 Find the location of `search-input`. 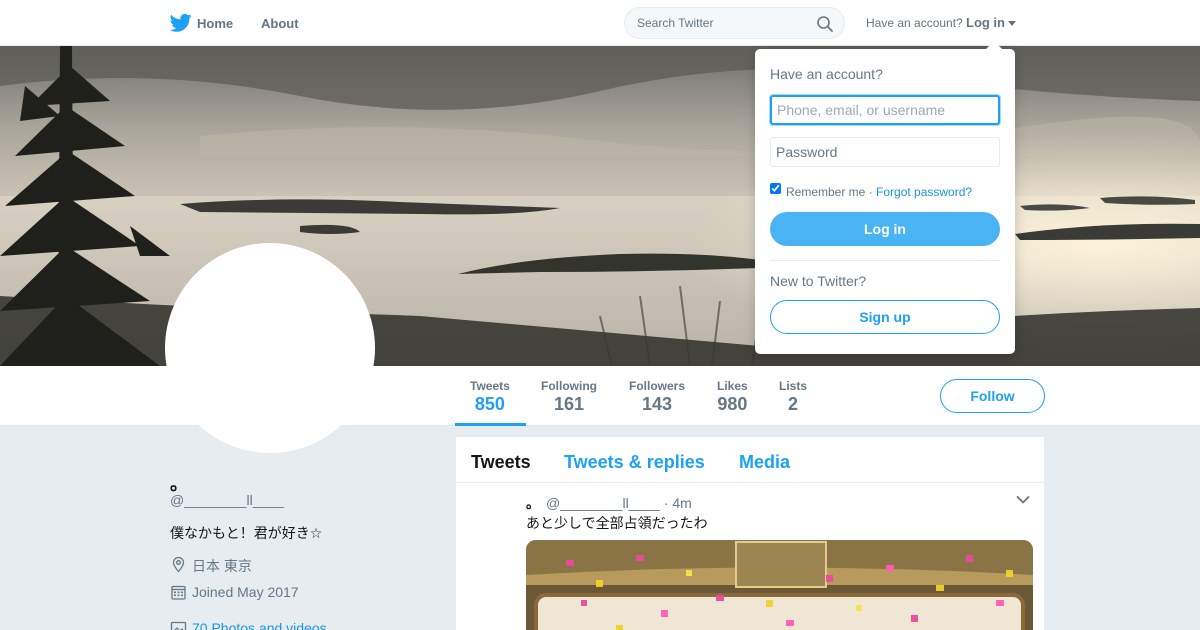

search-input is located at coordinates (722, 23).